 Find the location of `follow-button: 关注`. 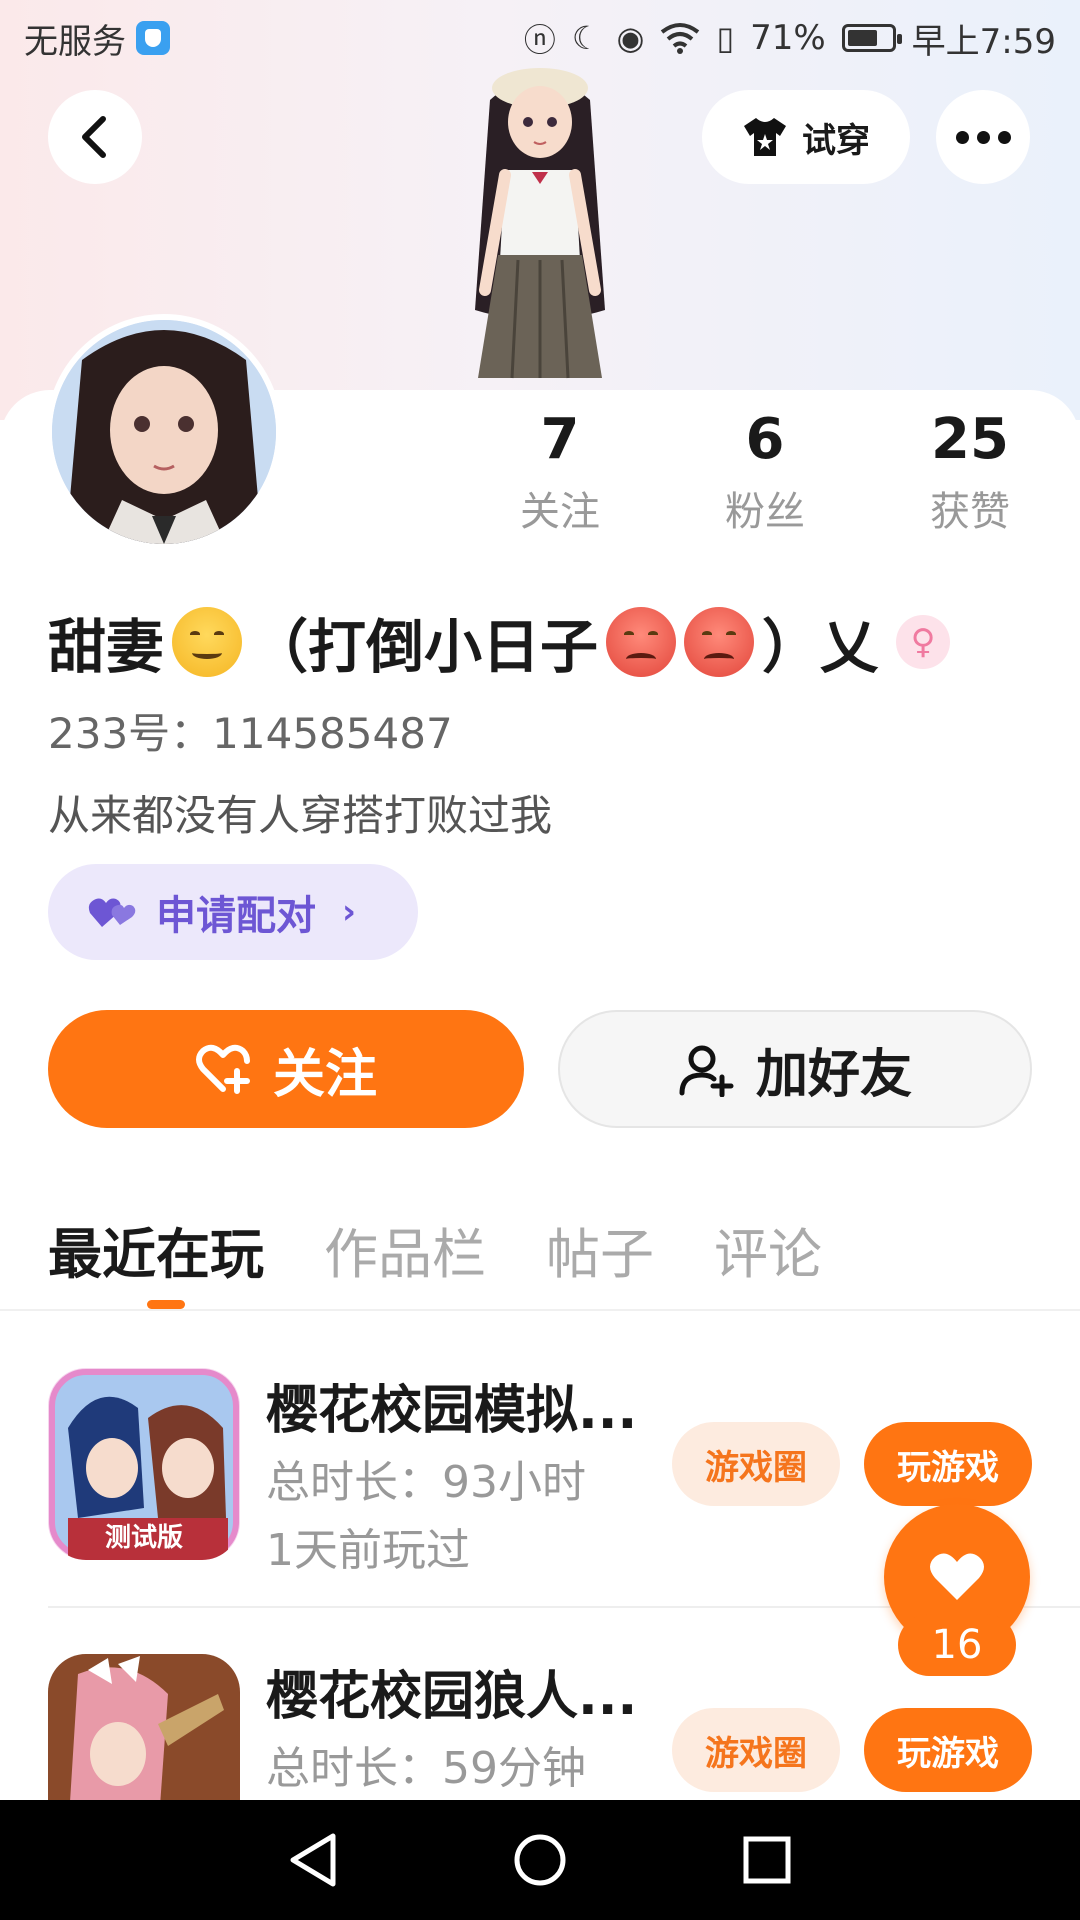

follow-button: 关注 is located at coordinates (286, 1069).